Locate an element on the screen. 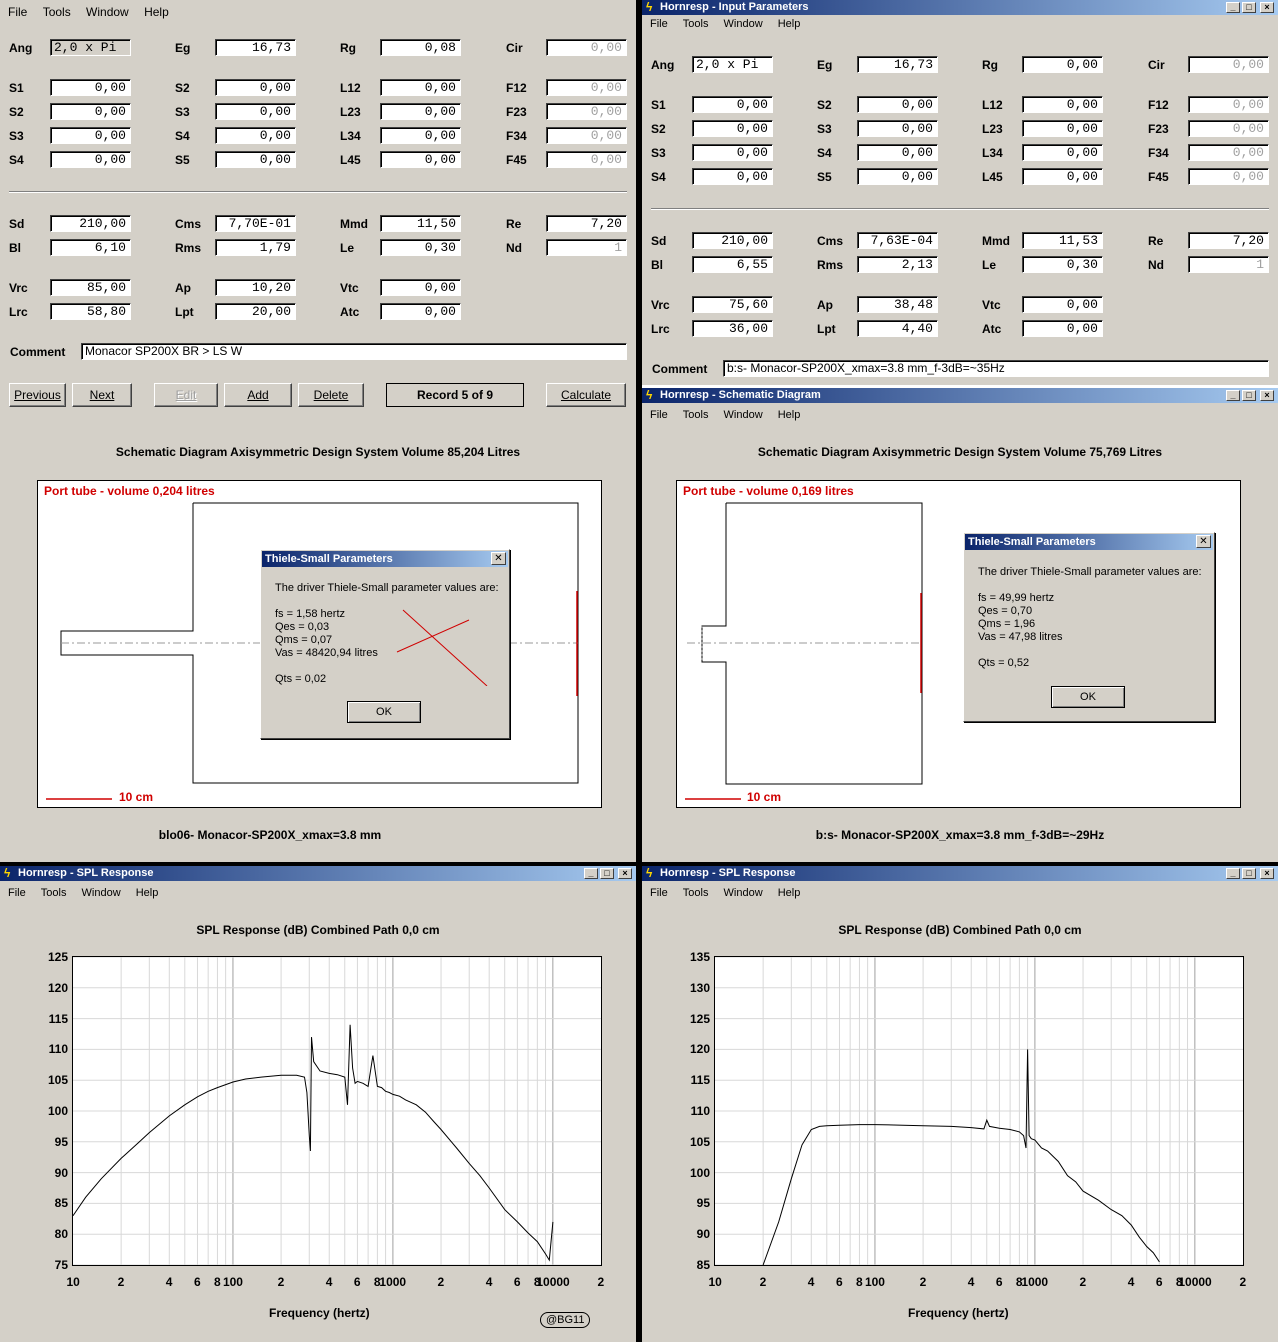  param-input-s2: 0,00 is located at coordinates (90, 111).